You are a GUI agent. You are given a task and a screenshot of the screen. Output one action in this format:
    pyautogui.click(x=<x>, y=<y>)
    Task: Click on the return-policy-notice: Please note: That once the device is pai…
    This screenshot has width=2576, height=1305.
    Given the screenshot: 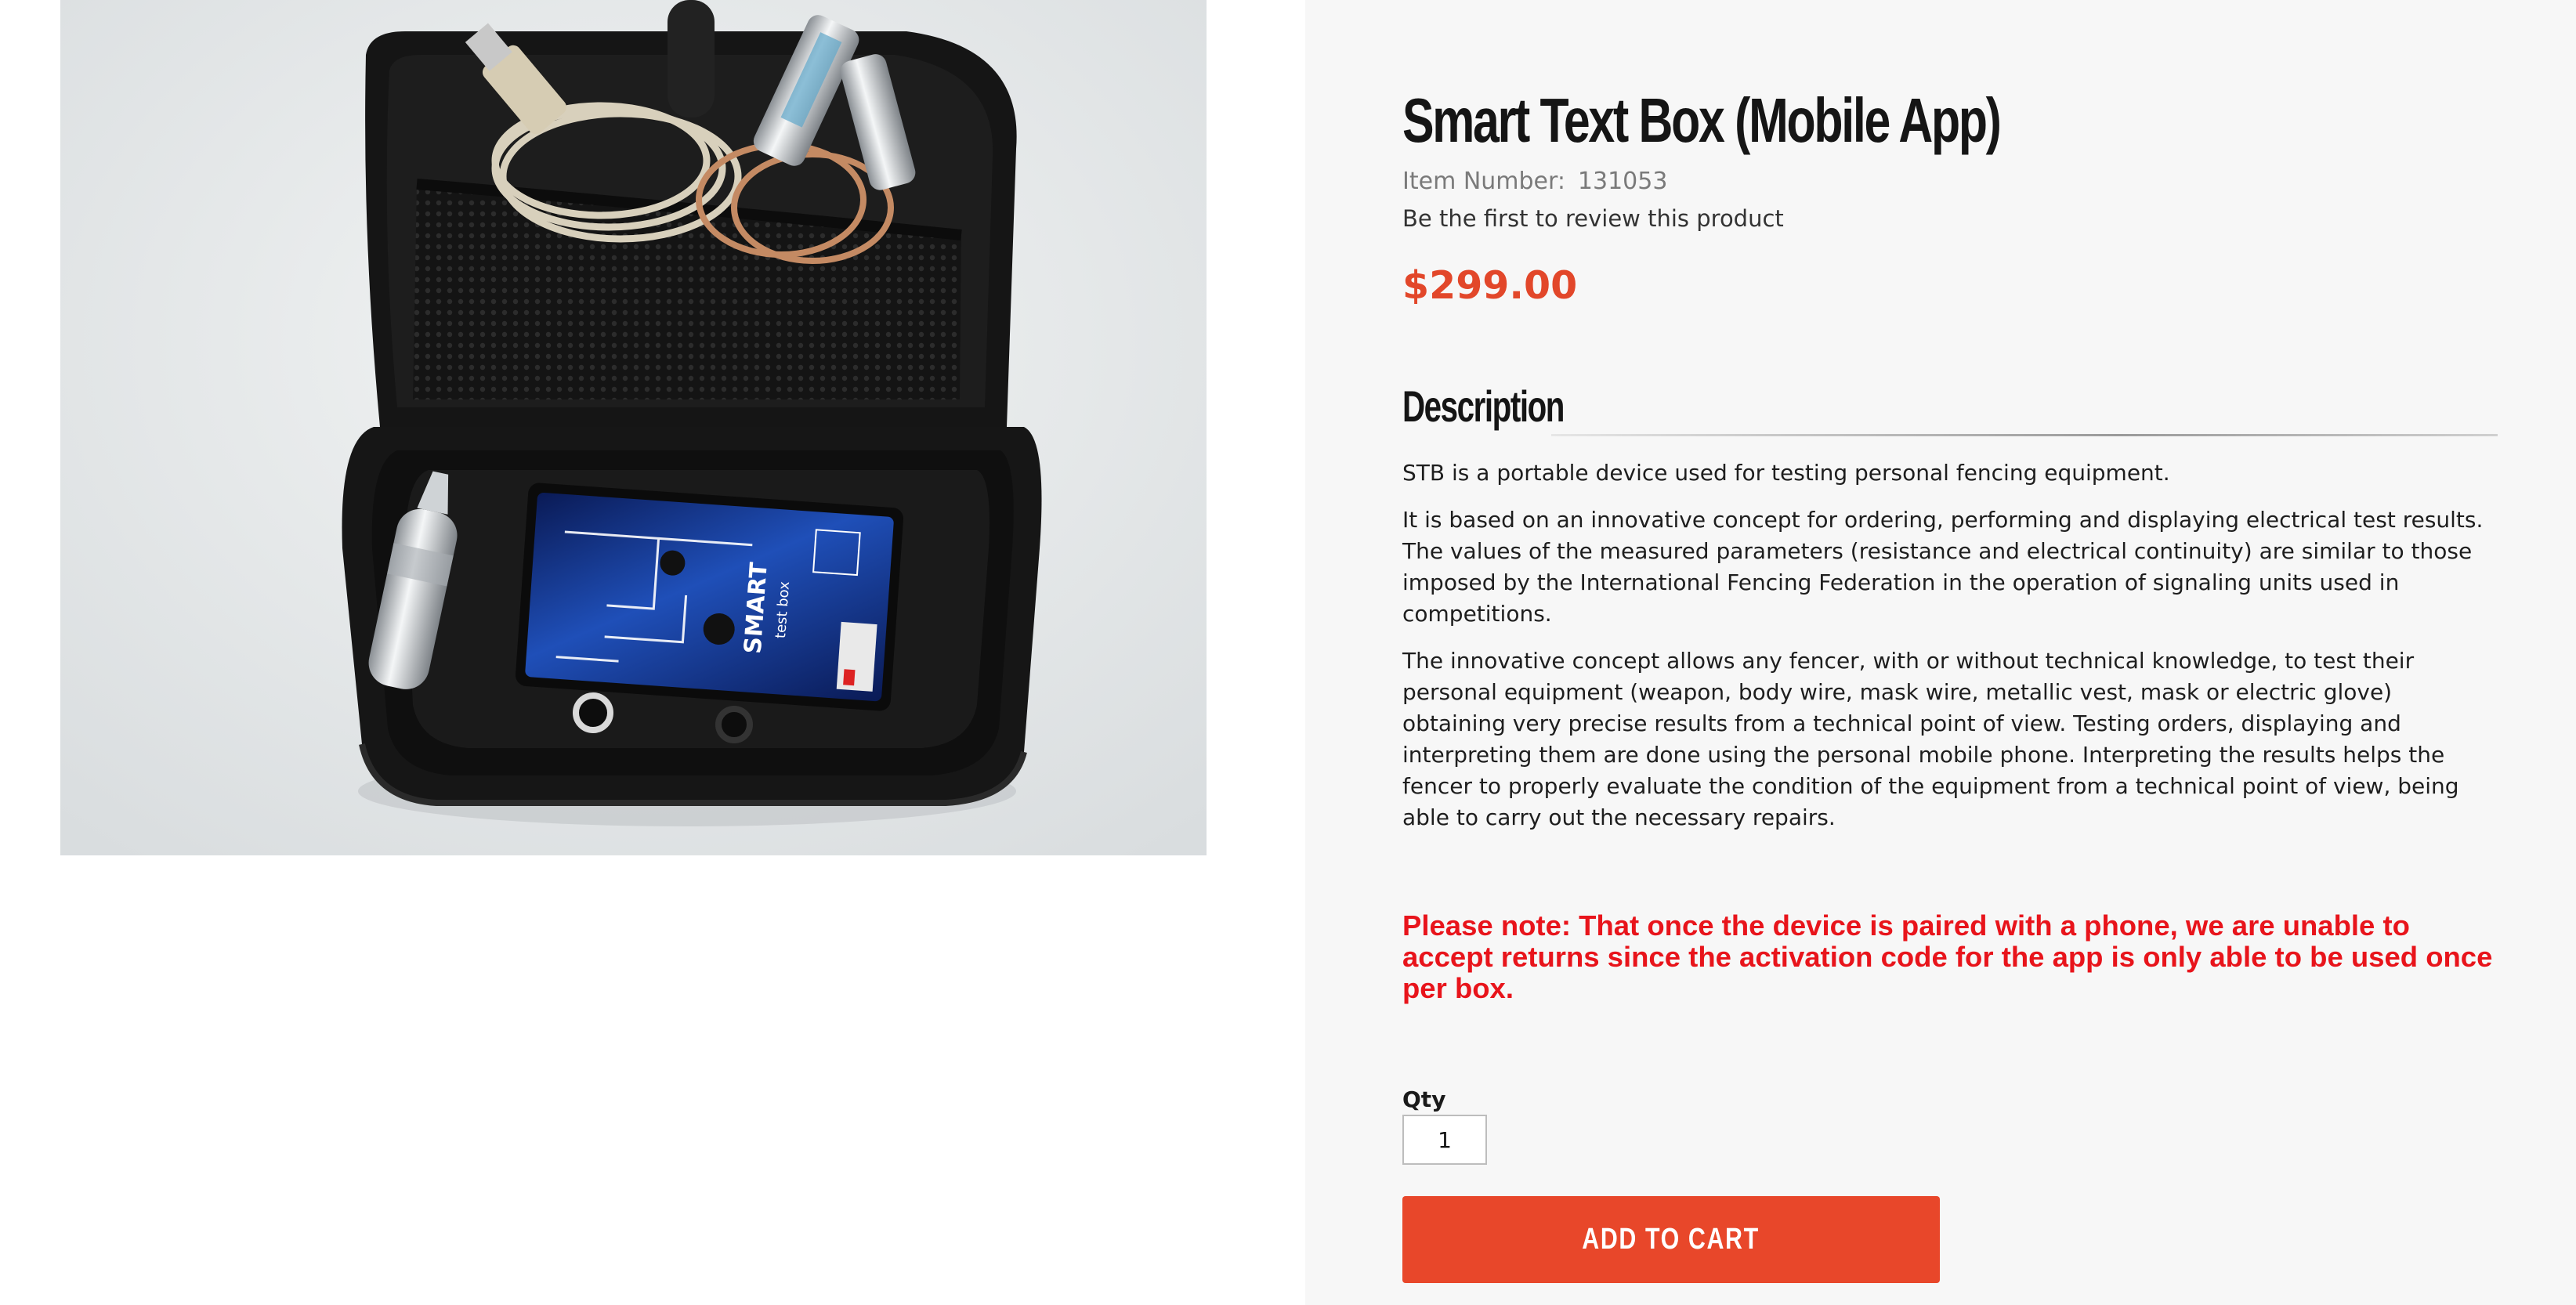 What is the action you would take?
    pyautogui.click(x=1948, y=956)
    